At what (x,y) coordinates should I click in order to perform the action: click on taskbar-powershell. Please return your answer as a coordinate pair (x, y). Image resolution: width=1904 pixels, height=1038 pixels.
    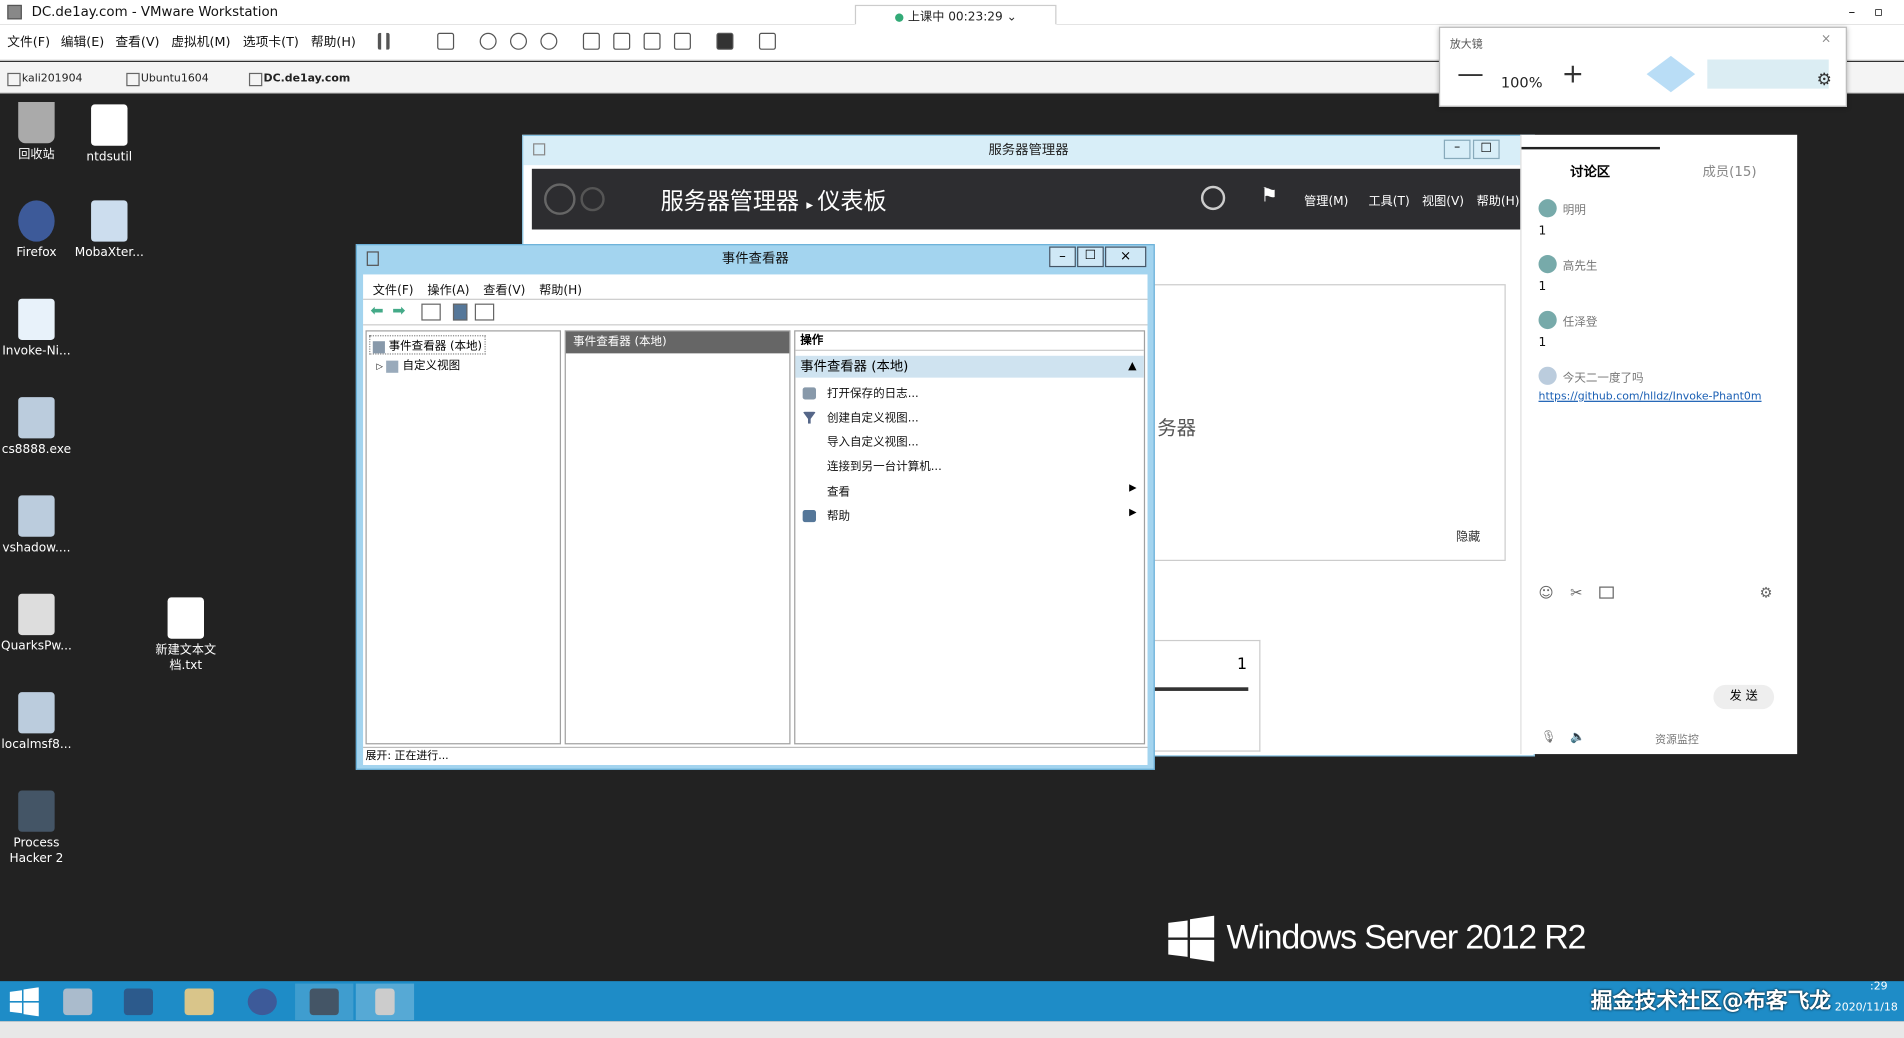
    Looking at the image, I should click on (138, 1002).